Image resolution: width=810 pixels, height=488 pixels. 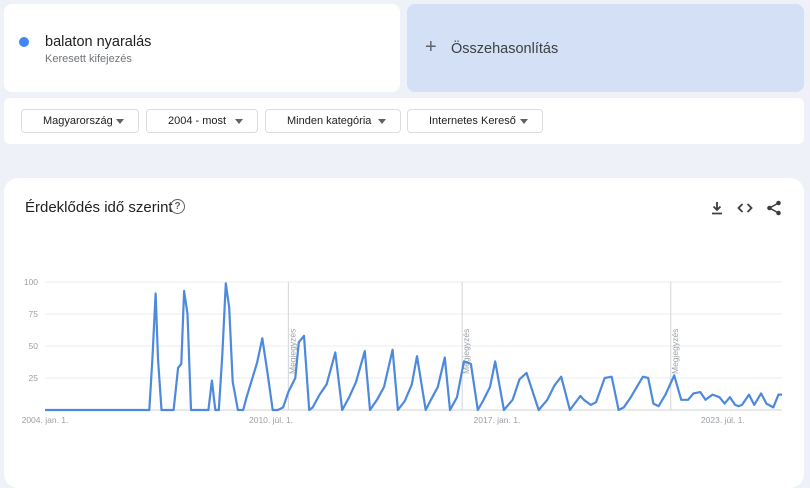 I want to click on embed-code-icon, so click(x=745, y=208).